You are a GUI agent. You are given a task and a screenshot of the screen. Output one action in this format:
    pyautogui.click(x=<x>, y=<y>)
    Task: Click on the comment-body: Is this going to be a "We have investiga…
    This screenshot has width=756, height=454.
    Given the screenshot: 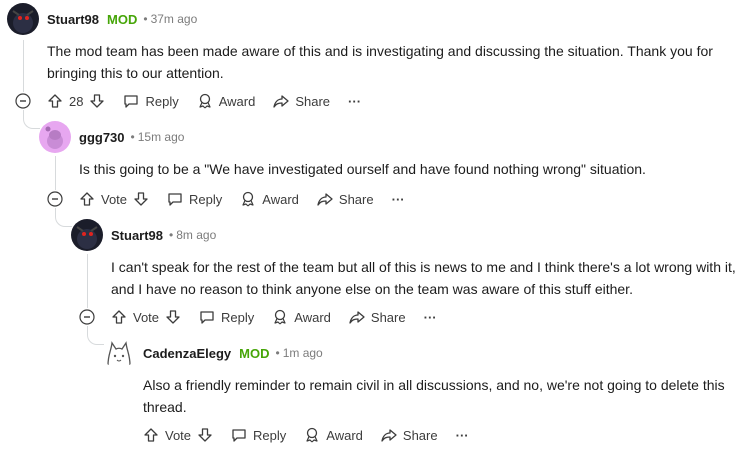 What is the action you would take?
    pyautogui.click(x=362, y=169)
    